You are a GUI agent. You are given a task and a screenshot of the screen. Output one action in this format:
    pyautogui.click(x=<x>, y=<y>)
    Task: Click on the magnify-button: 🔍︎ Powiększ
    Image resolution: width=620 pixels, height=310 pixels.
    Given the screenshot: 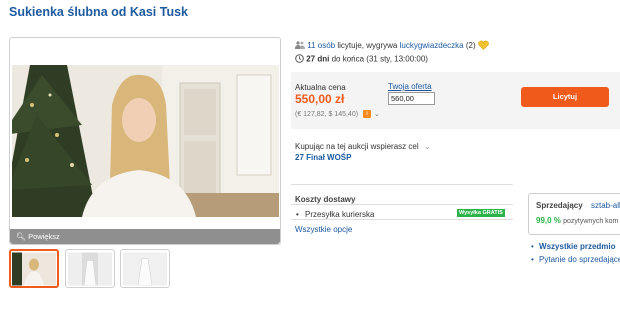 What is the action you would take?
    pyautogui.click(x=145, y=236)
    